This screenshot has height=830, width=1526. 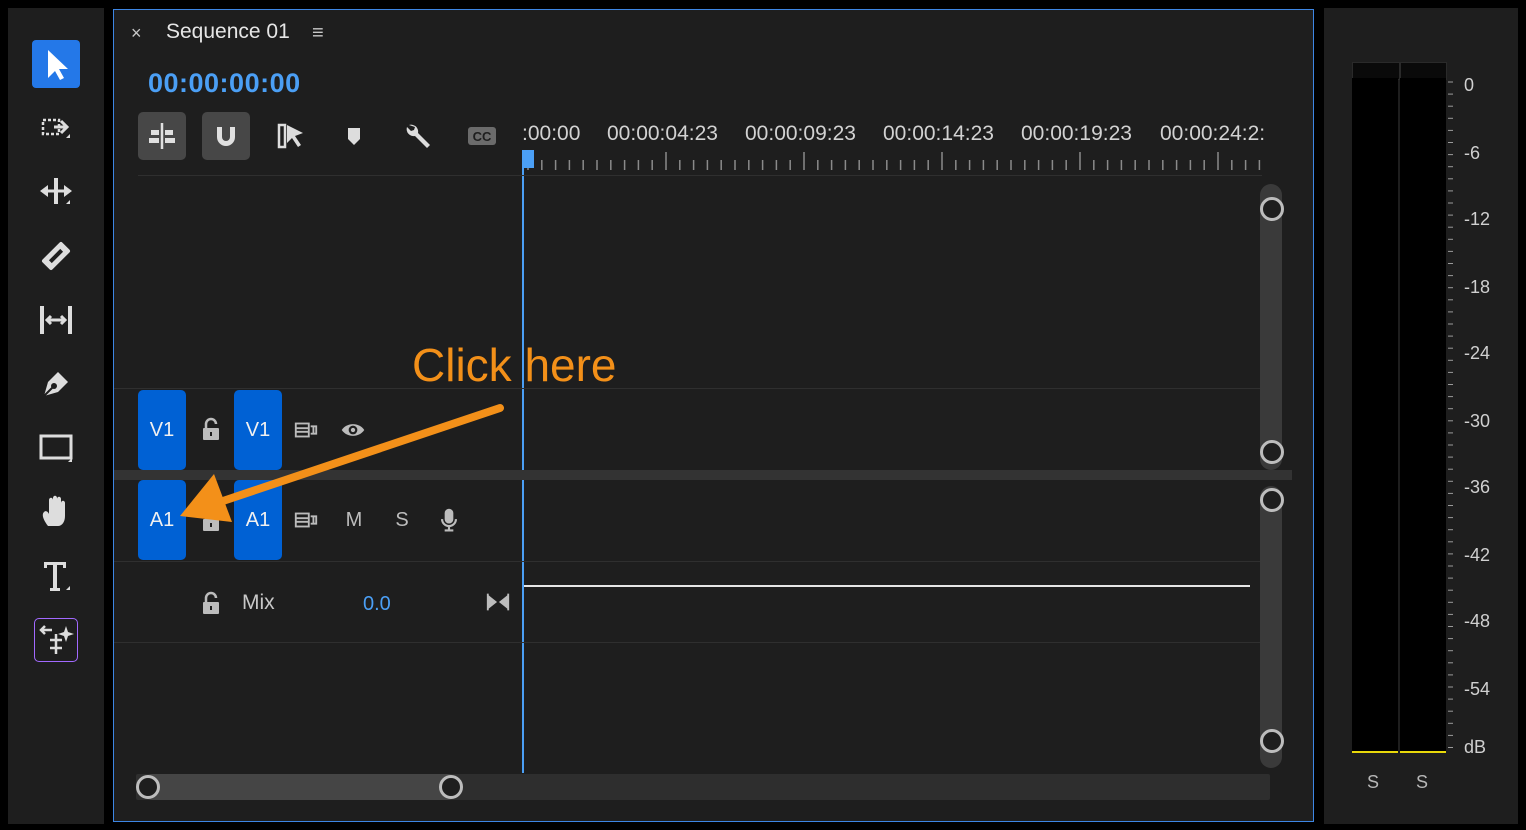 I want to click on horizontal-scroll-thumb, so click(x=300, y=787).